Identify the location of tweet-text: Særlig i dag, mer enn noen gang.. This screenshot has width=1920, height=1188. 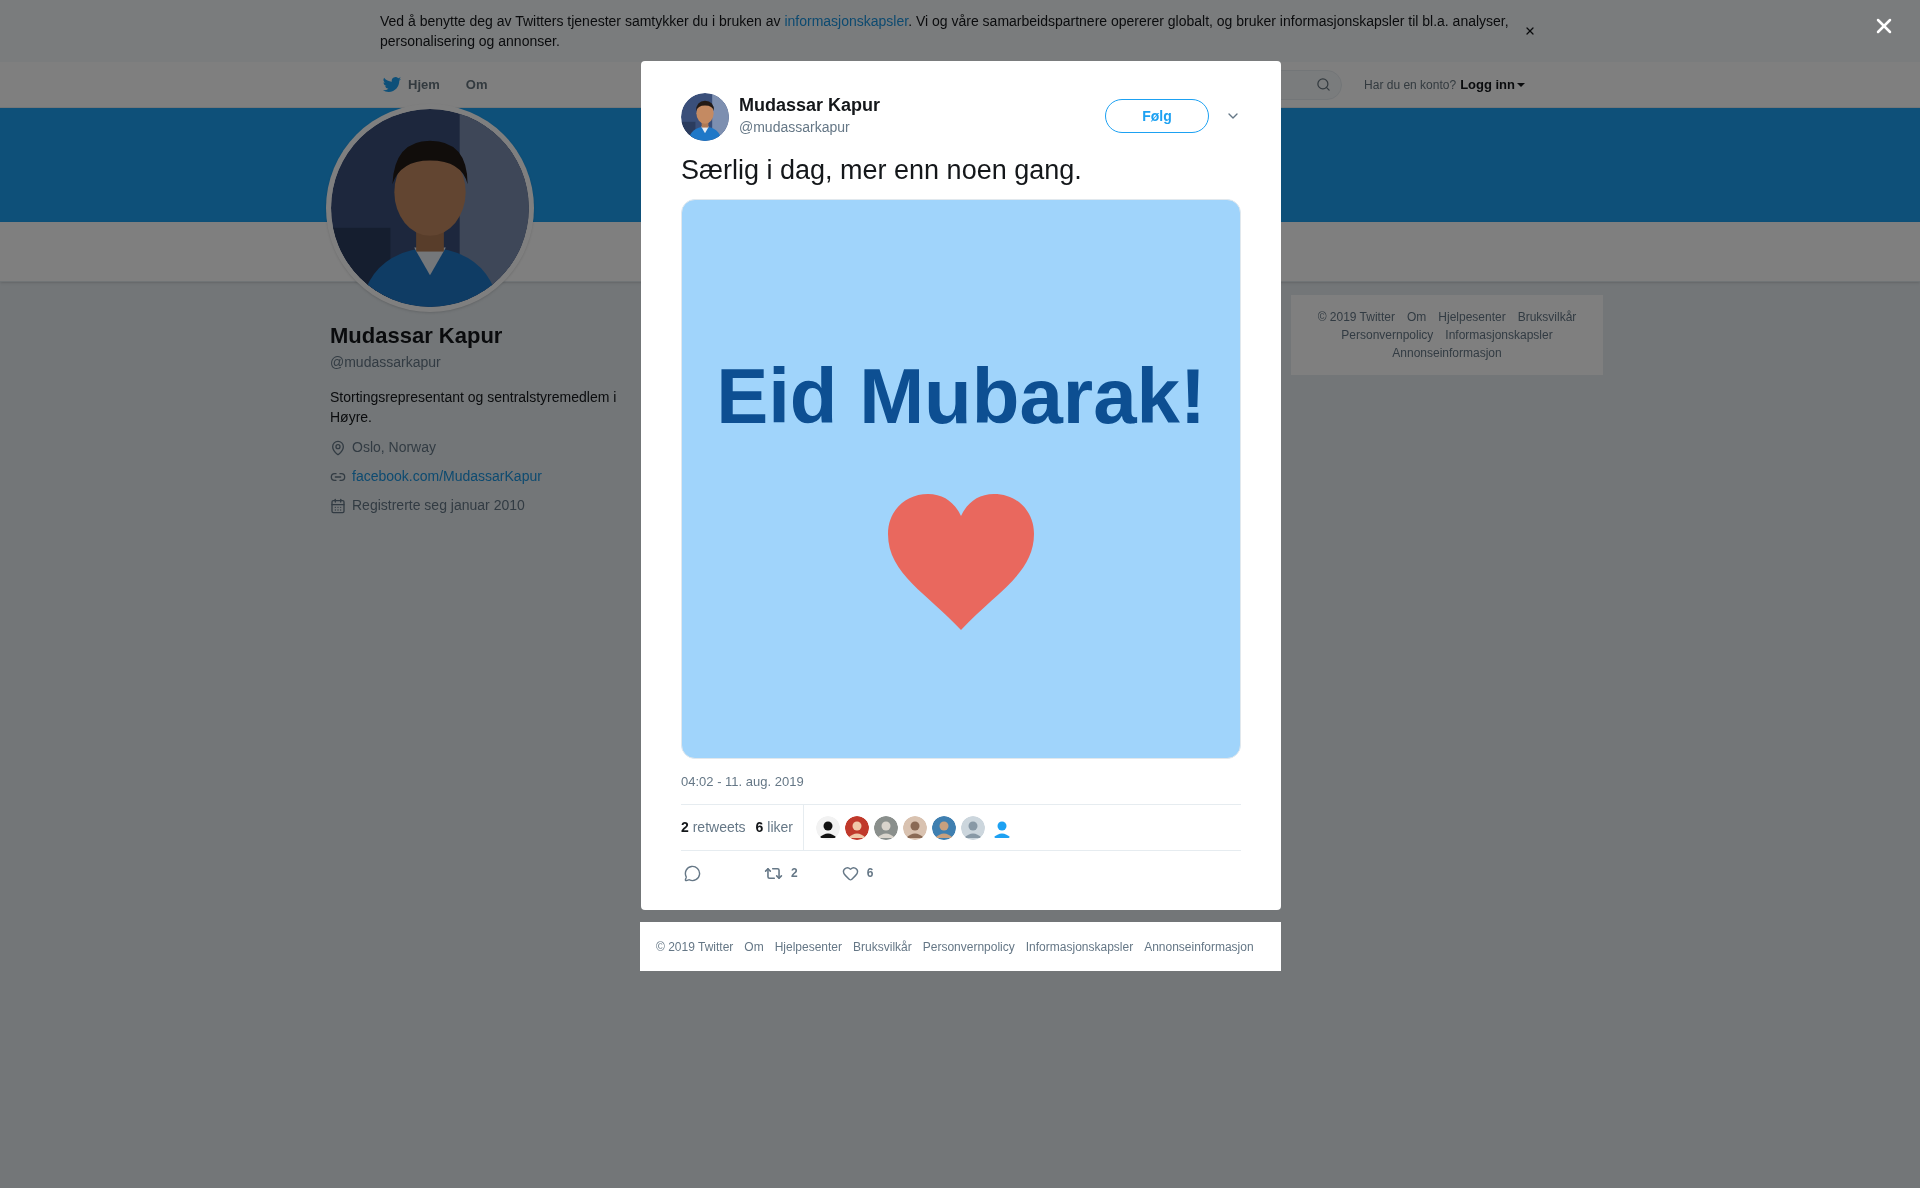
(882, 170).